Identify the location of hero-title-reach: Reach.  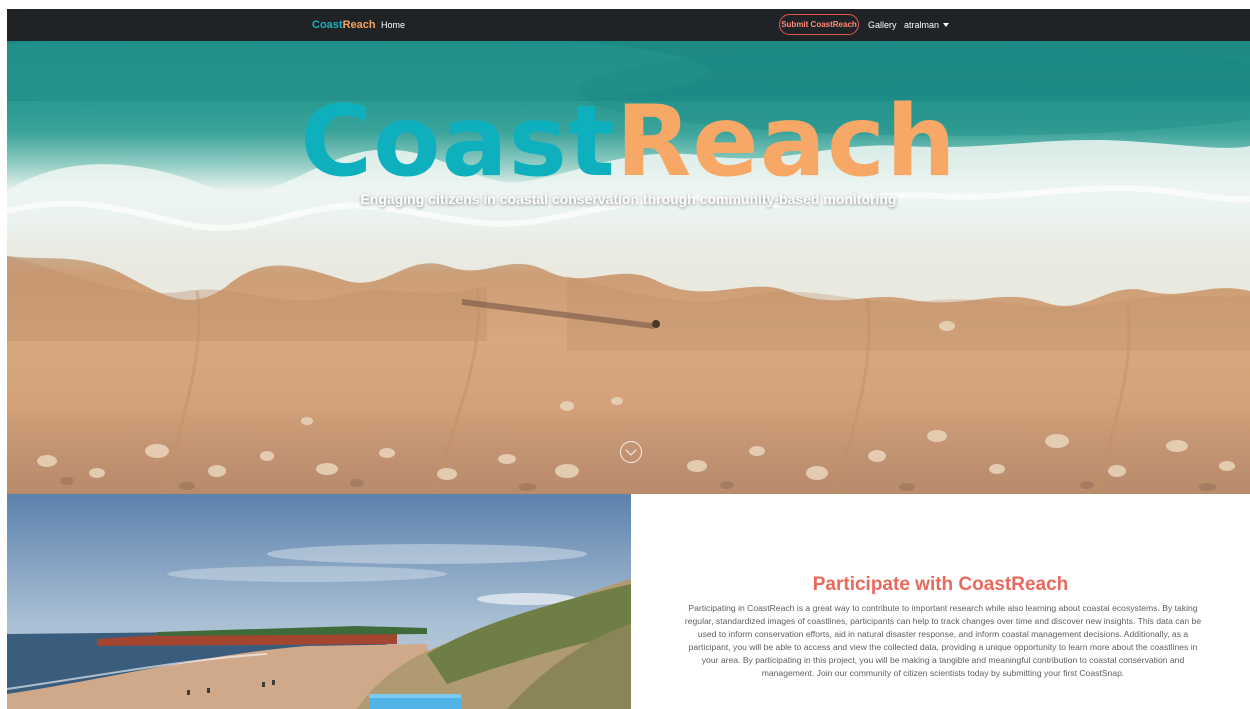
(786, 142).